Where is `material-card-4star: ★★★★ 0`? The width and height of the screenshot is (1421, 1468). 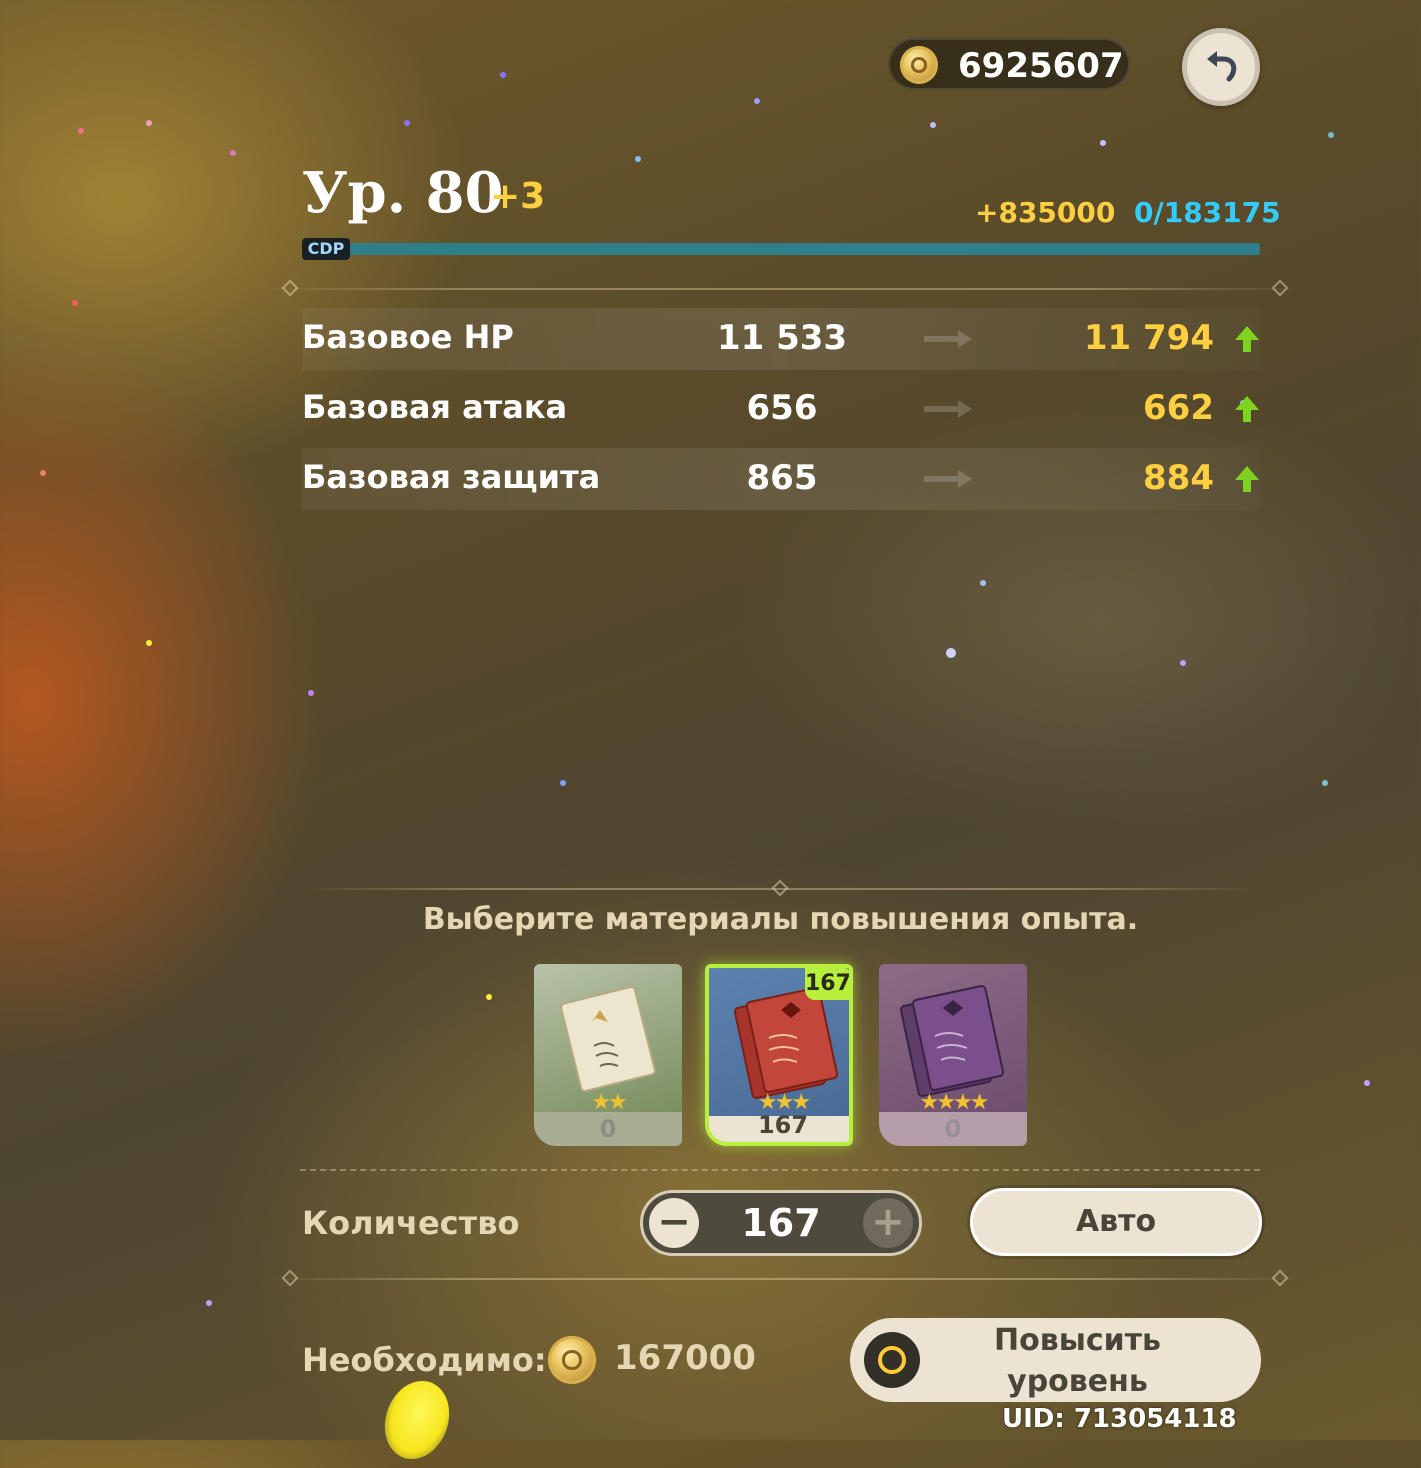 material-card-4star: ★★★★ 0 is located at coordinates (953, 1055).